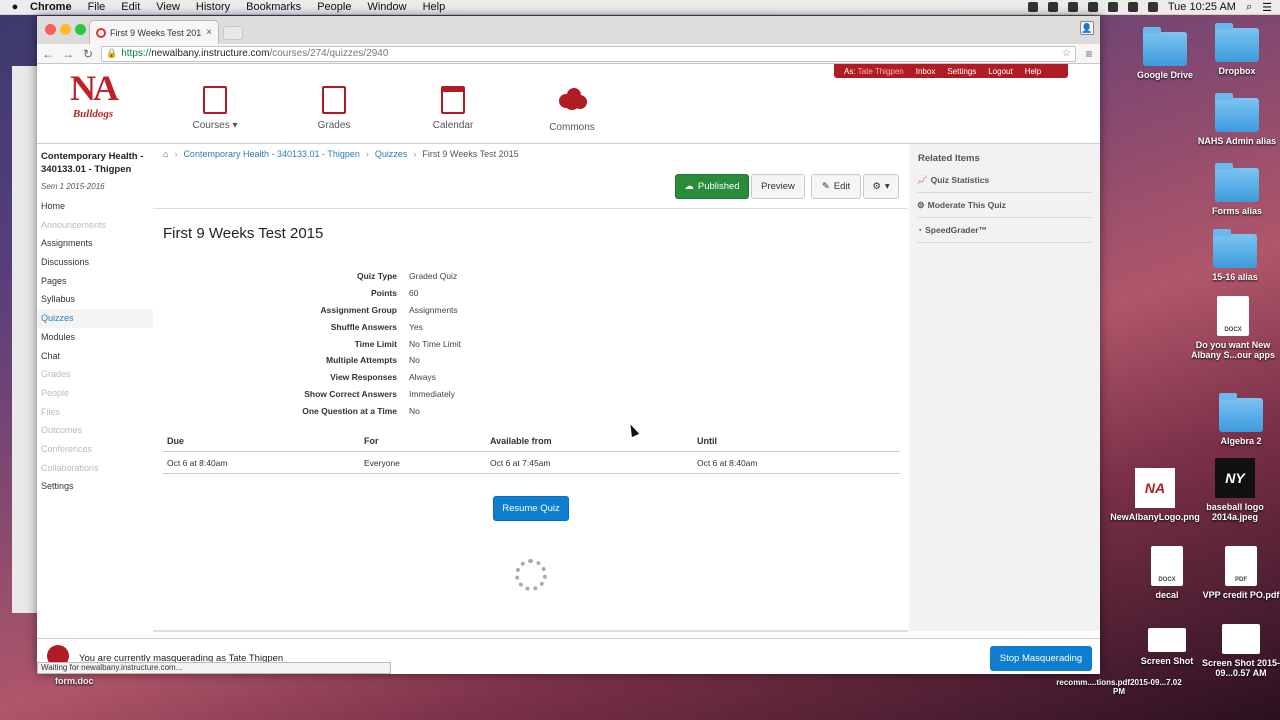 The width and height of the screenshot is (1280, 720). I want to click on course-nav-pages: Pages, so click(95, 281).